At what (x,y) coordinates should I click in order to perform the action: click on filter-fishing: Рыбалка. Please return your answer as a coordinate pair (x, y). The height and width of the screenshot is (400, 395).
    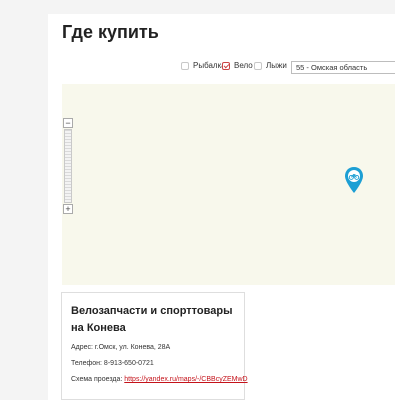
    Looking at the image, I should click on (203, 65).